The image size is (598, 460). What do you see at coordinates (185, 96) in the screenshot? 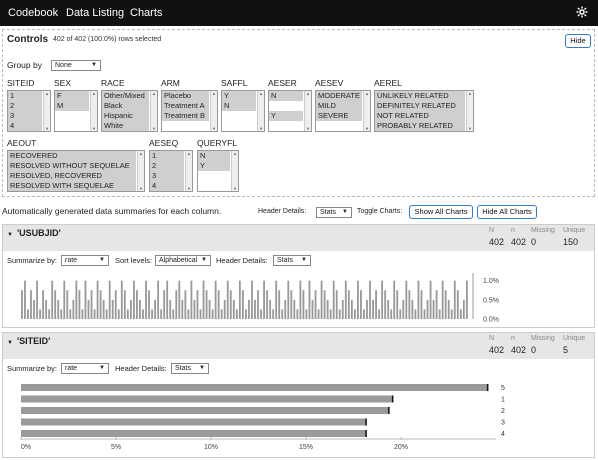
I see `listbox-option: Placebo` at bounding box center [185, 96].